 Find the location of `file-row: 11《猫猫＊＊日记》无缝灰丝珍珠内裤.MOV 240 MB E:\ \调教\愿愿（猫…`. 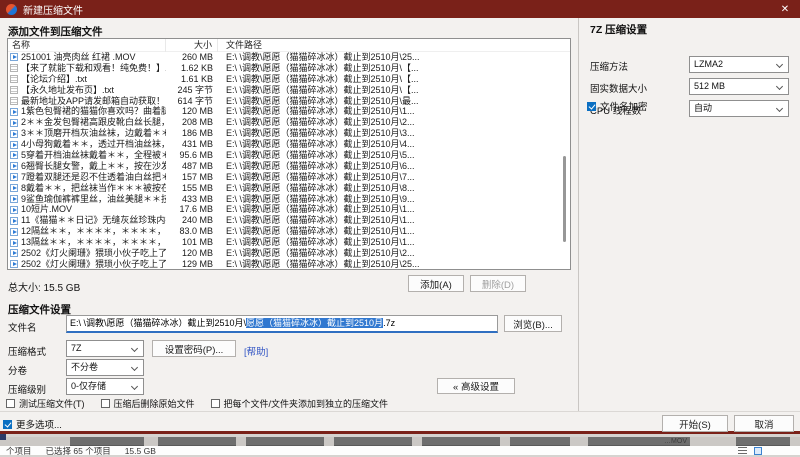

file-row: 11《猫猫＊＊日记》无缝灰丝珍珠内裤.MOV 240 MB E:\ \调教\愿愿（猫… is located at coordinates (289, 220).